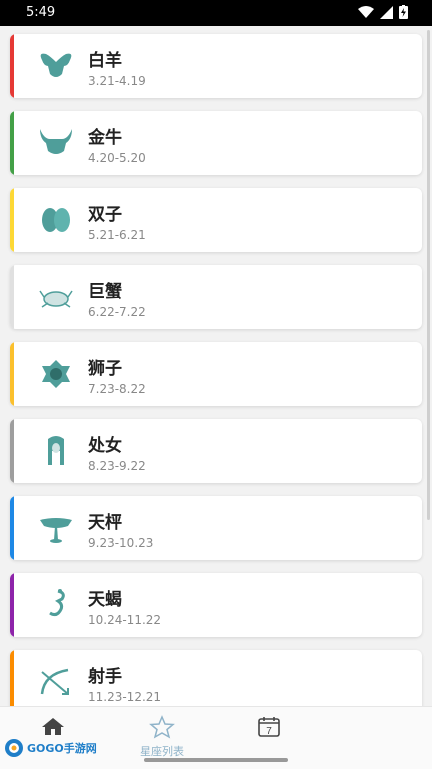 The height and width of the screenshot is (769, 432). Describe the element at coordinates (216, 13) in the screenshot. I see `status-bar: 5:49` at that location.